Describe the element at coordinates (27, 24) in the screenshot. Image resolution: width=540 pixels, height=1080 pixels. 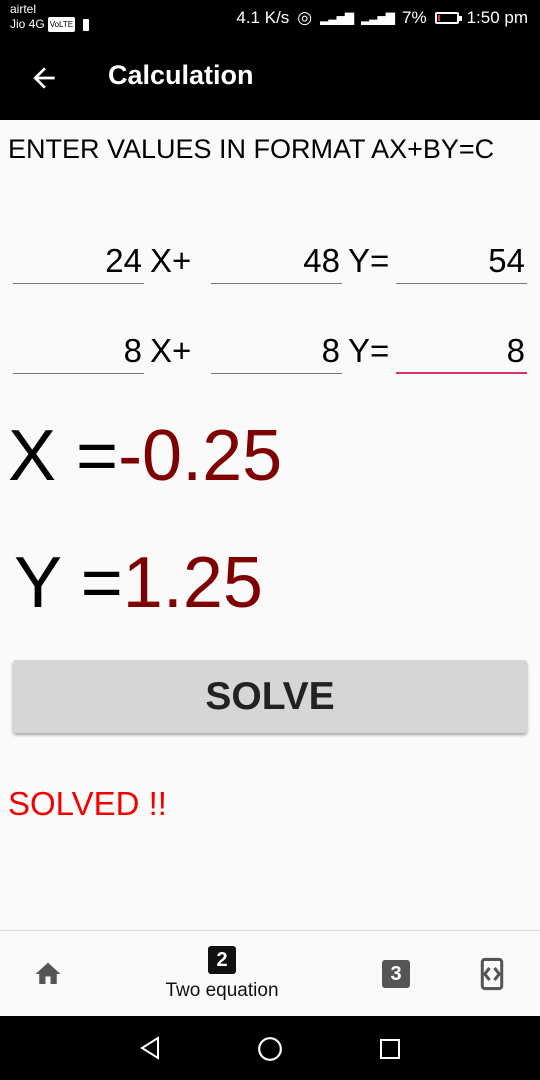
I see `carrier-secondary: Jio 4G` at that location.